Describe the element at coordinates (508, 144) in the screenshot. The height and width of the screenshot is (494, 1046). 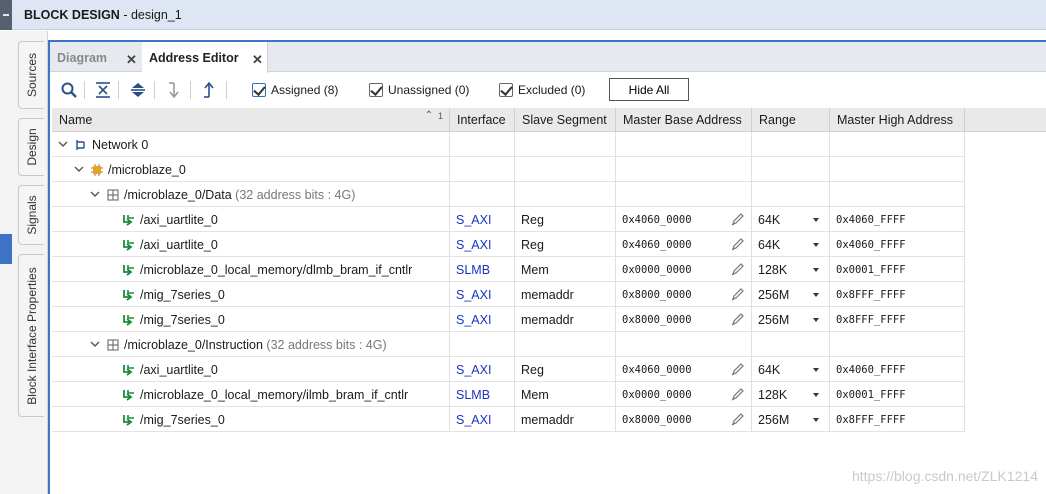
I see `tree-row-network: Network 0` at that location.